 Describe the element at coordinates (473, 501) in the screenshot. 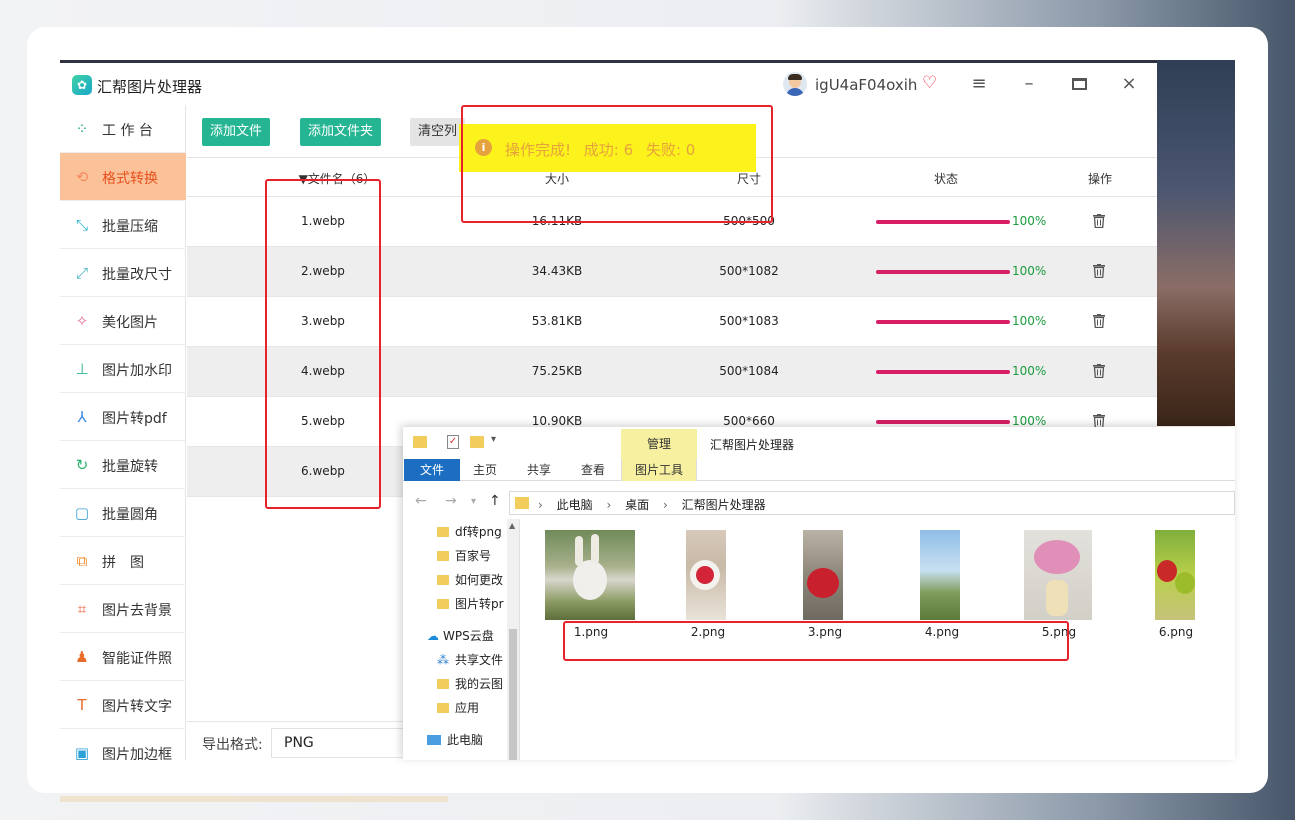

I see `recent-dropdown-icon: ▾` at that location.